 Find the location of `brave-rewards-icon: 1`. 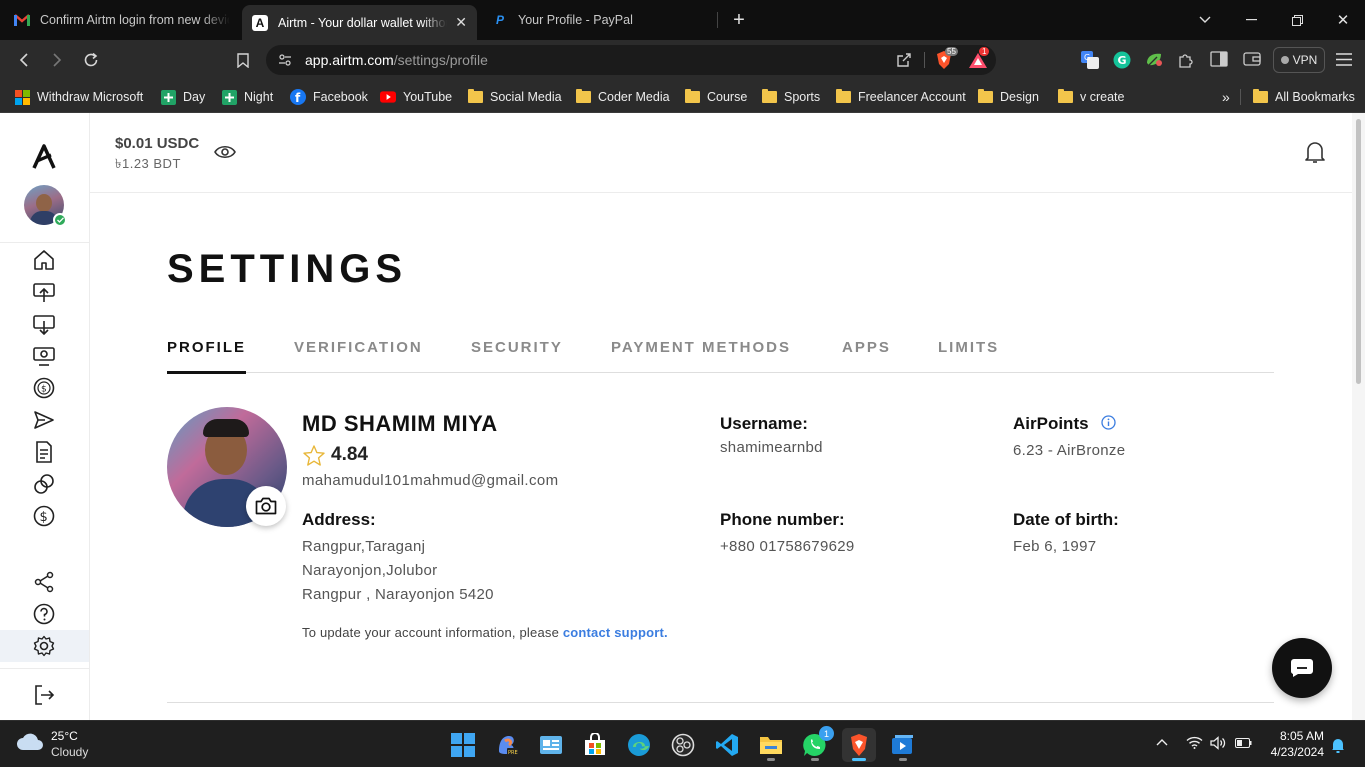

brave-rewards-icon: 1 is located at coordinates (979, 58).